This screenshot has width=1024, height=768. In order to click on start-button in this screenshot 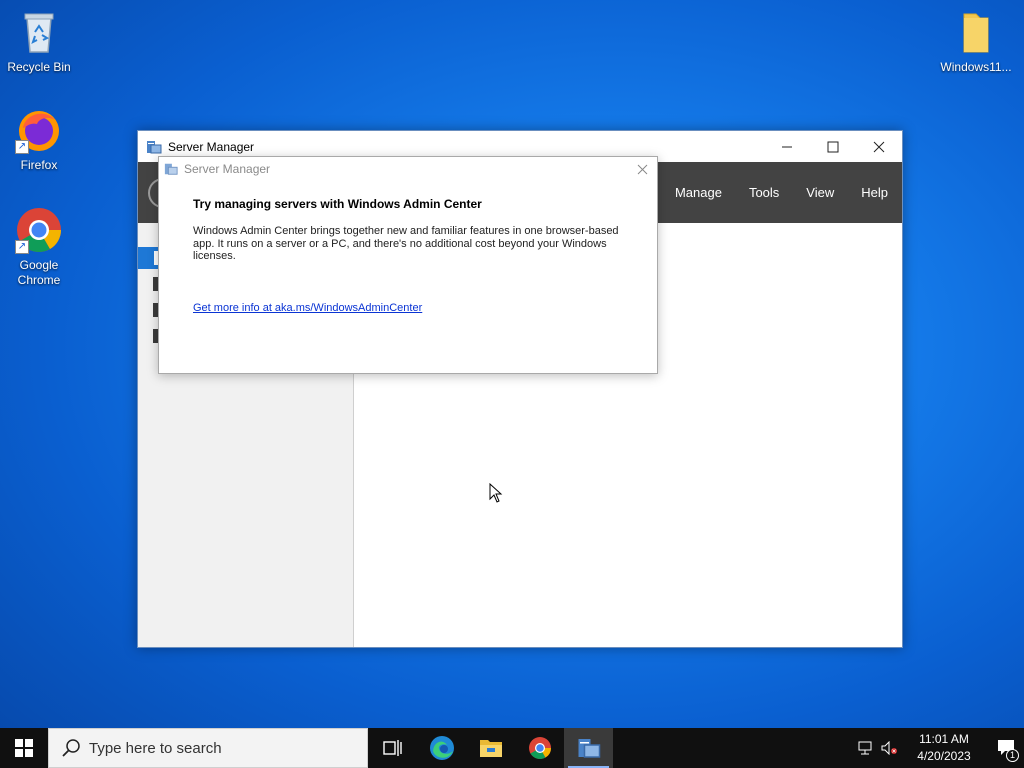, I will do `click(24, 748)`.